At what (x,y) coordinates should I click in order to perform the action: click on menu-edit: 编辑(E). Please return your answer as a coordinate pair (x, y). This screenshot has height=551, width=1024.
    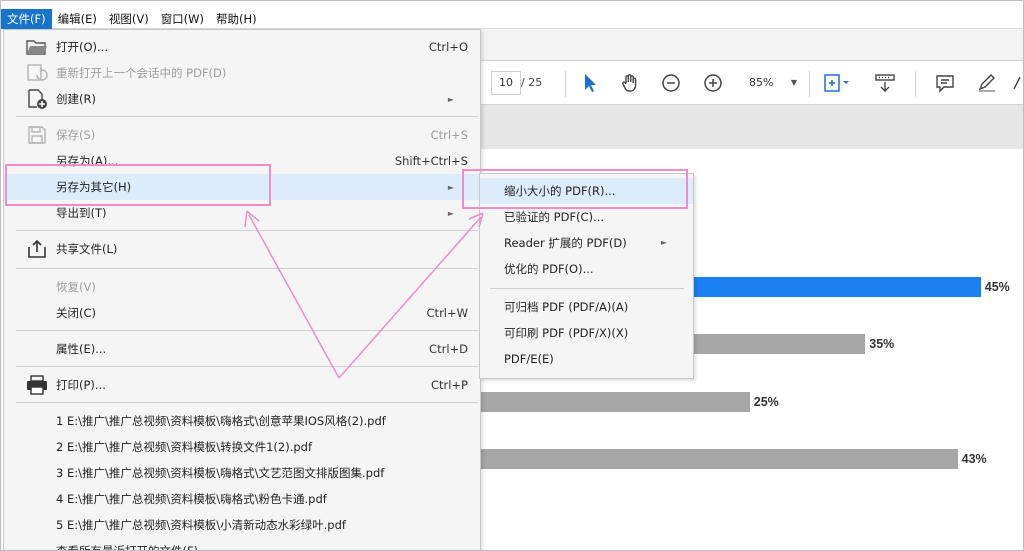
    Looking at the image, I should click on (77, 19).